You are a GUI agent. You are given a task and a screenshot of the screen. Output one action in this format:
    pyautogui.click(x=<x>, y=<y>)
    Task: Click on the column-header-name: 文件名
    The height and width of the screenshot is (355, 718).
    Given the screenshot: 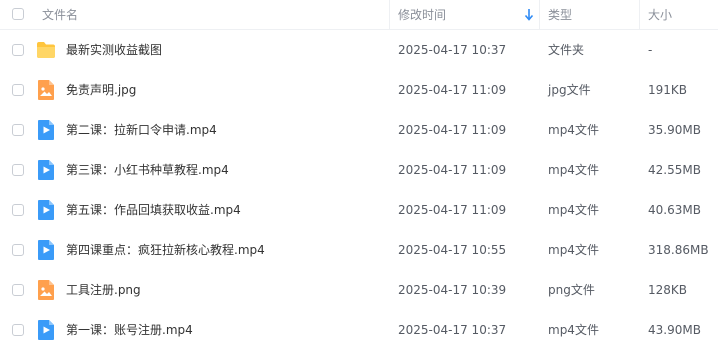 What is the action you would take?
    pyautogui.click(x=60, y=15)
    